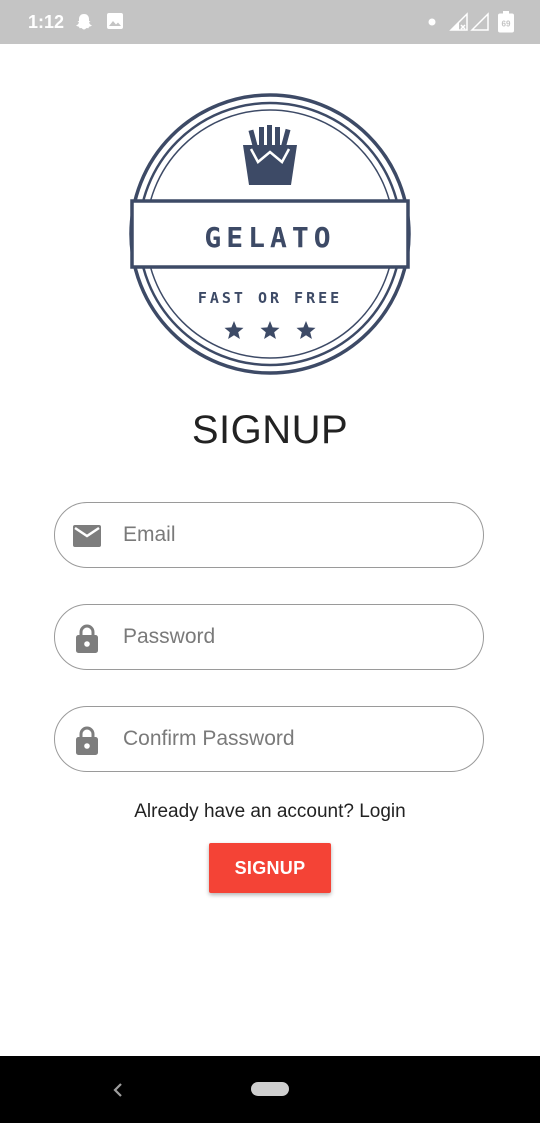 This screenshot has width=540, height=1123. What do you see at coordinates (270, 812) in the screenshot?
I see `login-link: Already have an account? Login` at bounding box center [270, 812].